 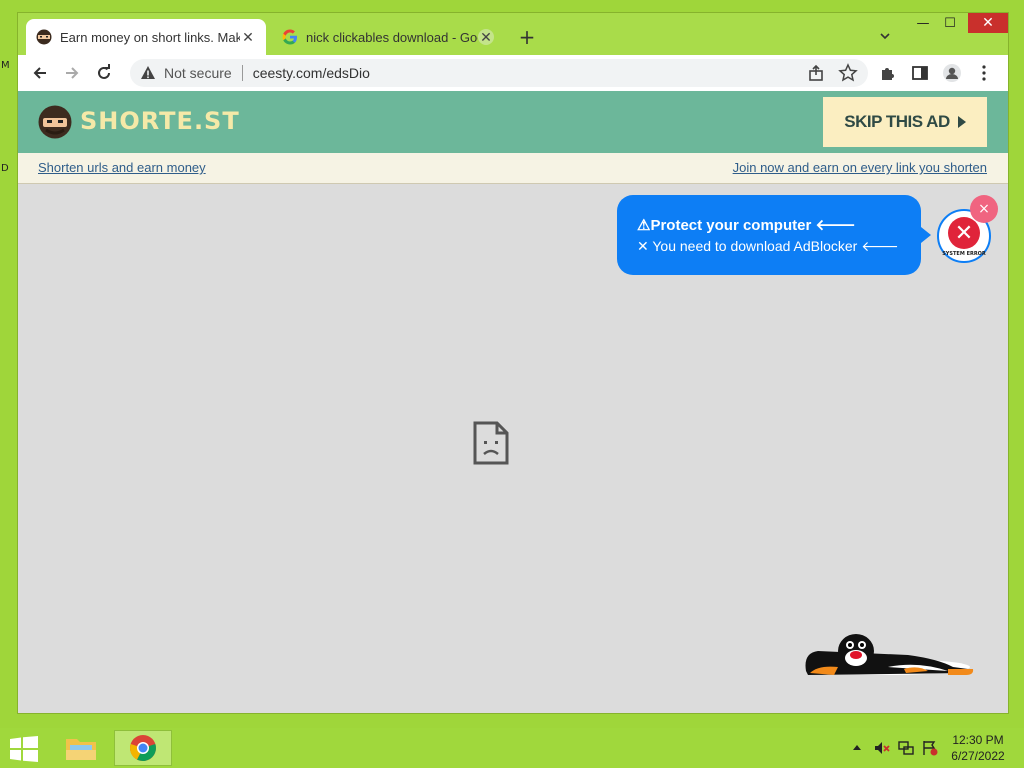 I want to click on google-g-favicon-icon, so click(x=289, y=37).